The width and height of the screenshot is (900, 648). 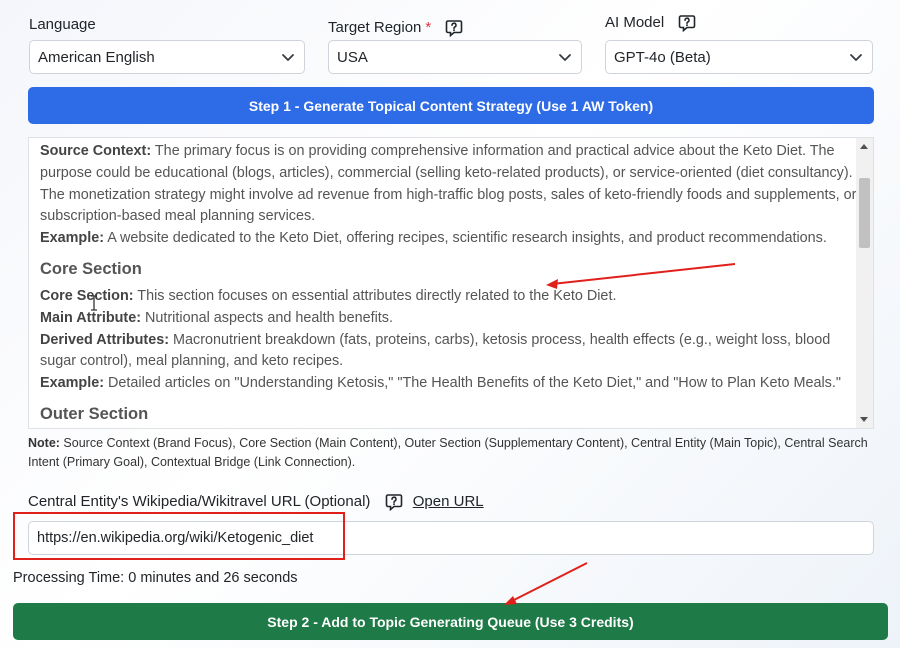 What do you see at coordinates (428, 27) in the screenshot?
I see `required-mark: *` at bounding box center [428, 27].